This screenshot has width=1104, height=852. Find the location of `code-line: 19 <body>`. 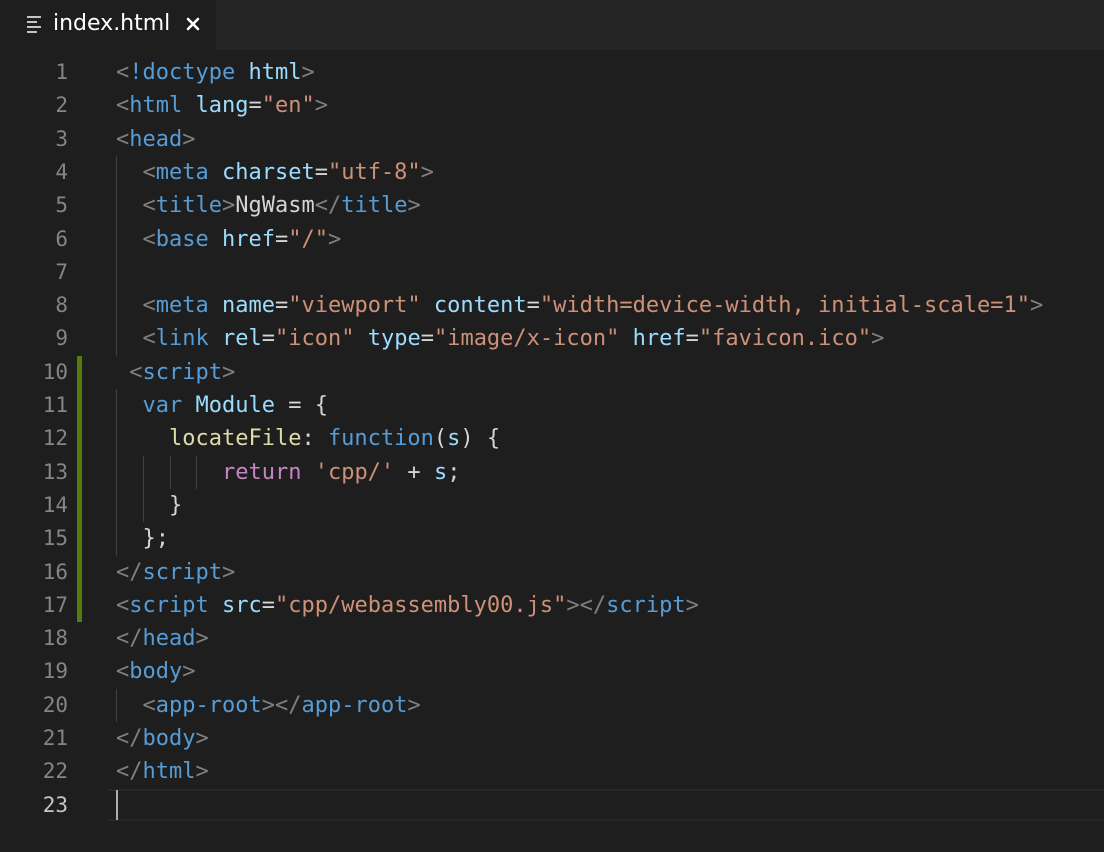

code-line: 19 <body> is located at coordinates (552, 671).